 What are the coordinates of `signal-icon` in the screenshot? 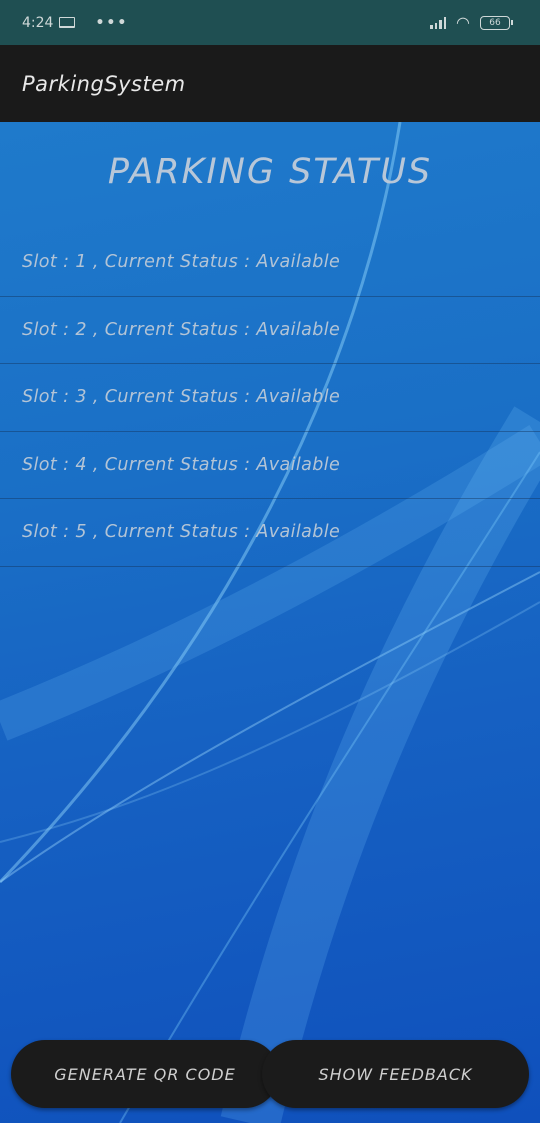 It's located at (438, 22).